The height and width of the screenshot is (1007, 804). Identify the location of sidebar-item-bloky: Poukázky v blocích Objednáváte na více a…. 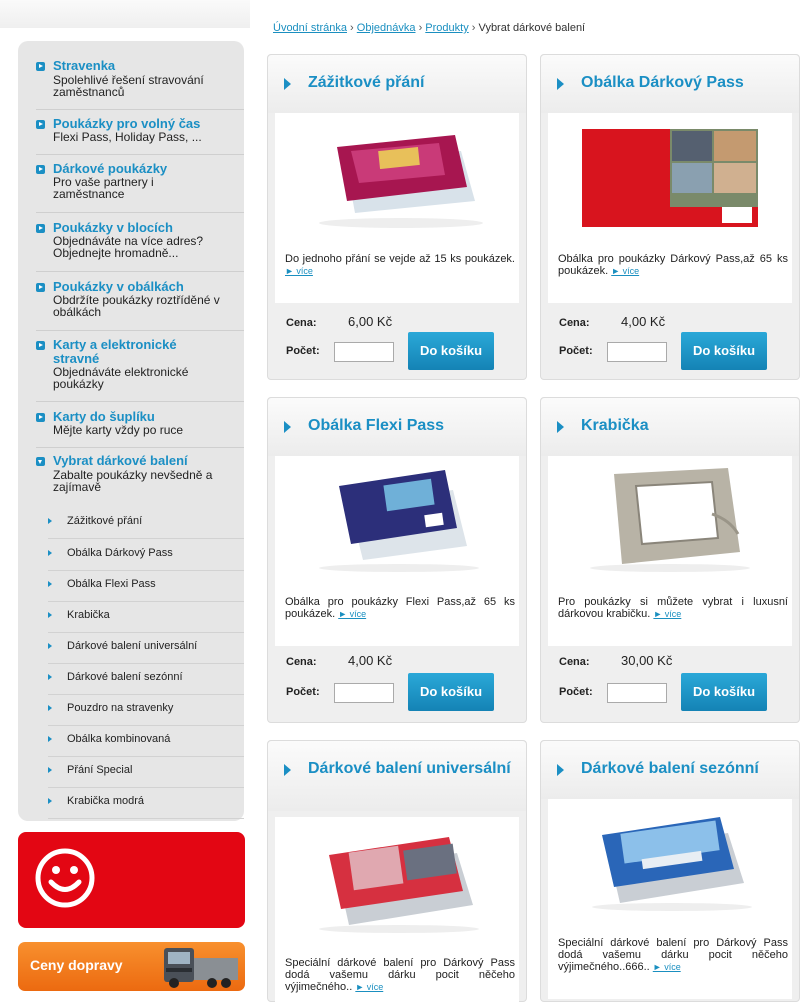
(140, 246).